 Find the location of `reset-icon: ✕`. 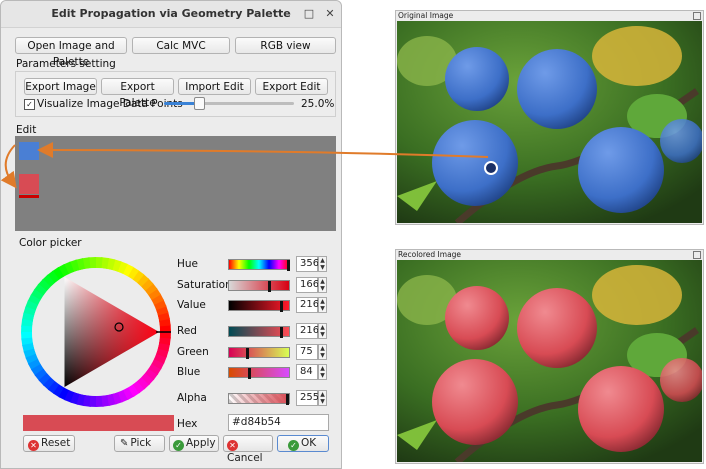

reset-icon: ✕ is located at coordinates (33, 445).